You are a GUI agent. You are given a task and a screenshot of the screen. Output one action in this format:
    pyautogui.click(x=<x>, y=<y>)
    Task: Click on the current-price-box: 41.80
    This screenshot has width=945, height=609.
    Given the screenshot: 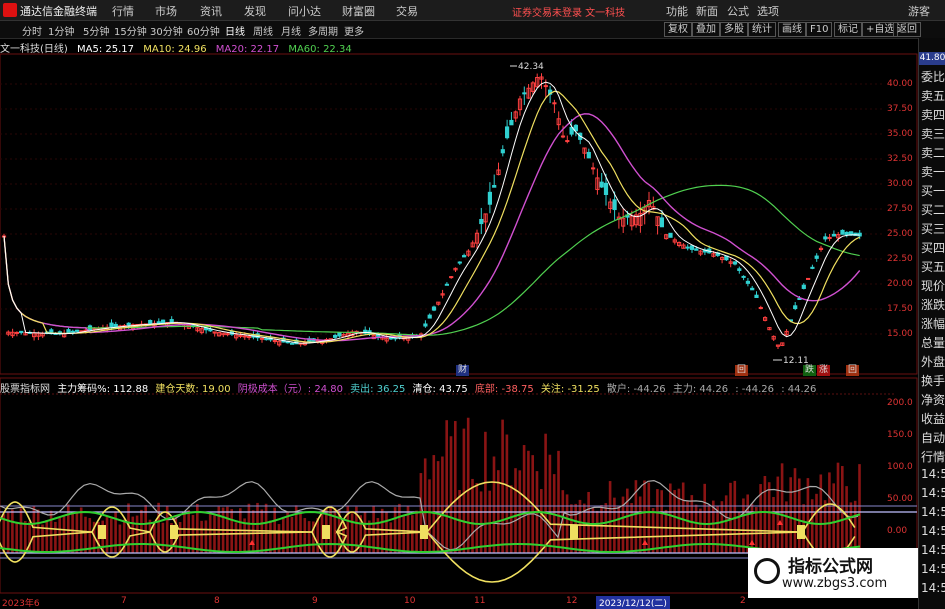 What is the action you would take?
    pyautogui.click(x=932, y=58)
    